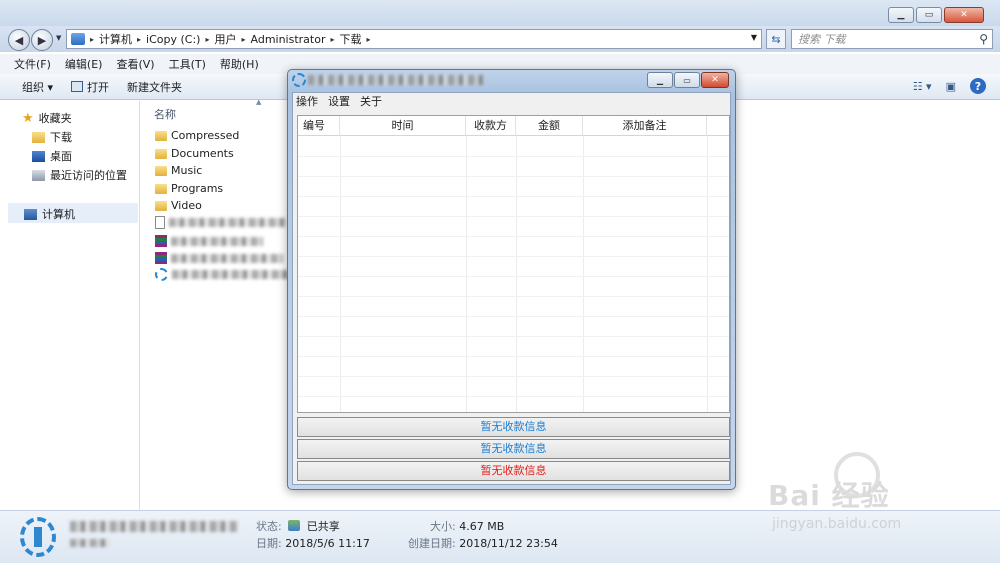 The width and height of the screenshot is (1000, 563). Describe the element at coordinates (55, 118) in the screenshot. I see `nav-label: 收藏夹` at that location.